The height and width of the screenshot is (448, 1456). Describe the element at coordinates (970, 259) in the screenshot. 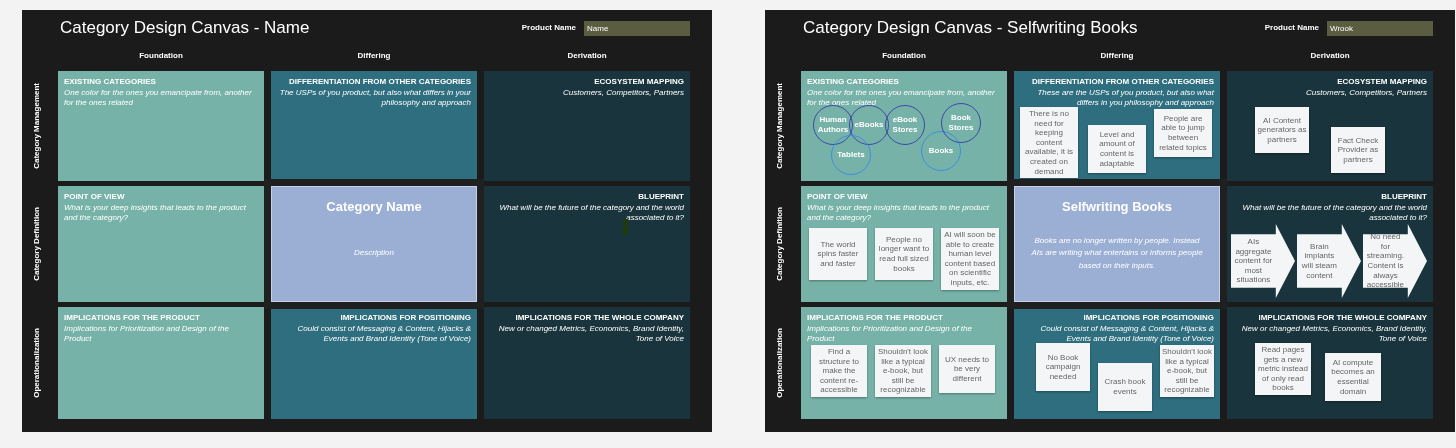

I see `sticky-note: AI will soon be able to create human level content based on scientific inputs, etc.` at that location.